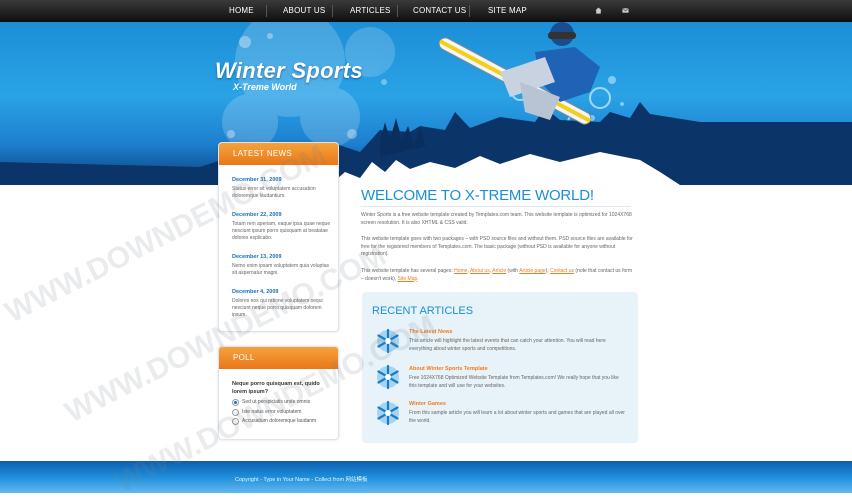 This screenshot has height=500, width=852. I want to click on news-date: December 13, 2009, so click(257, 257).